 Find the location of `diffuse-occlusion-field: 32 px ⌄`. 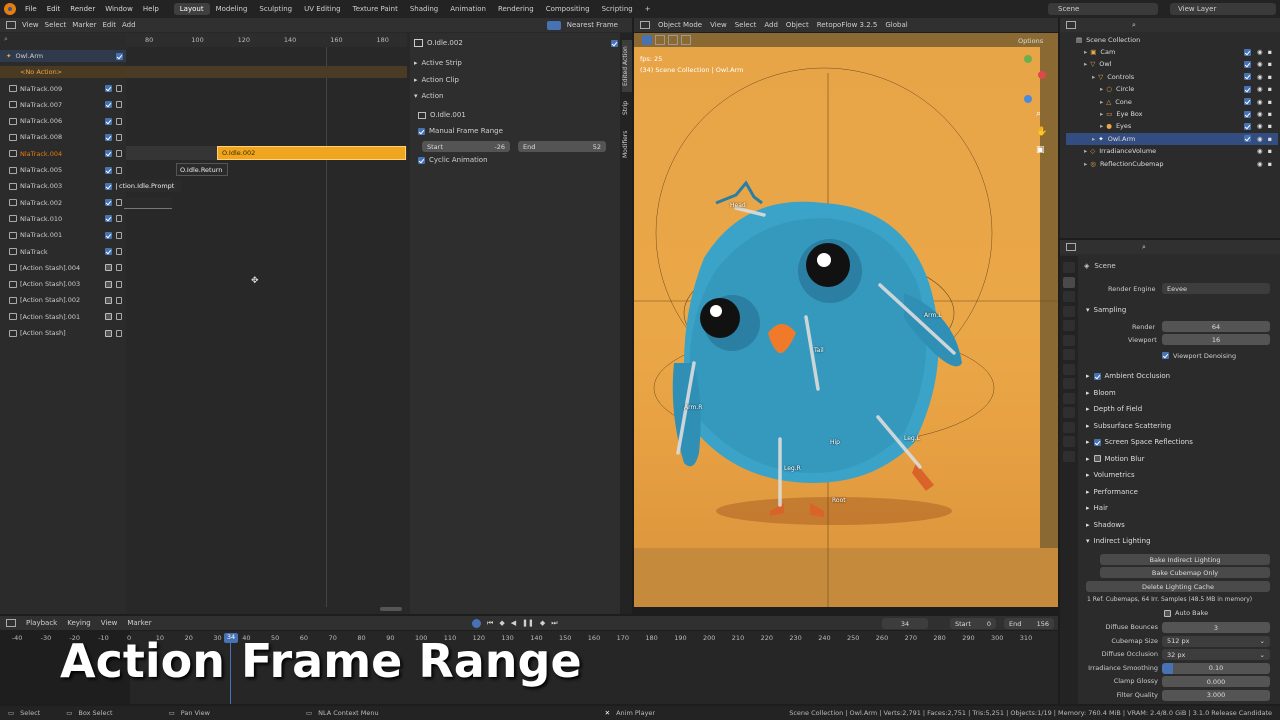

diffuse-occlusion-field: 32 px ⌄ is located at coordinates (1216, 654).